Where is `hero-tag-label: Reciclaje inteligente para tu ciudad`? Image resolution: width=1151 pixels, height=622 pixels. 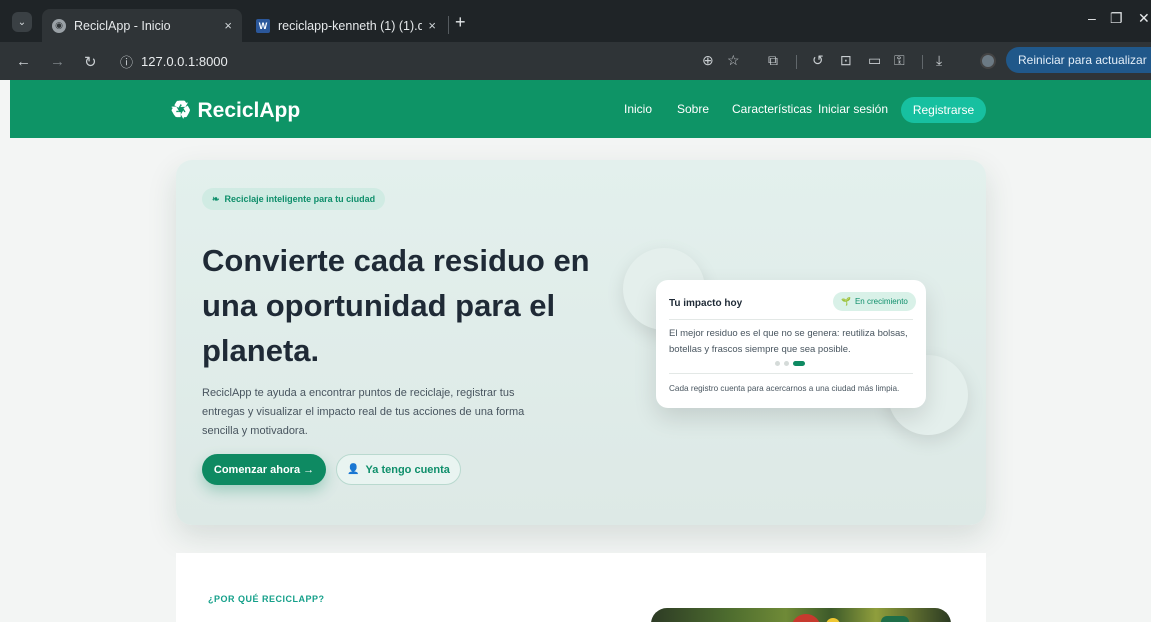
hero-tag-label: Reciclaje inteligente para tu ciudad is located at coordinates (300, 199).